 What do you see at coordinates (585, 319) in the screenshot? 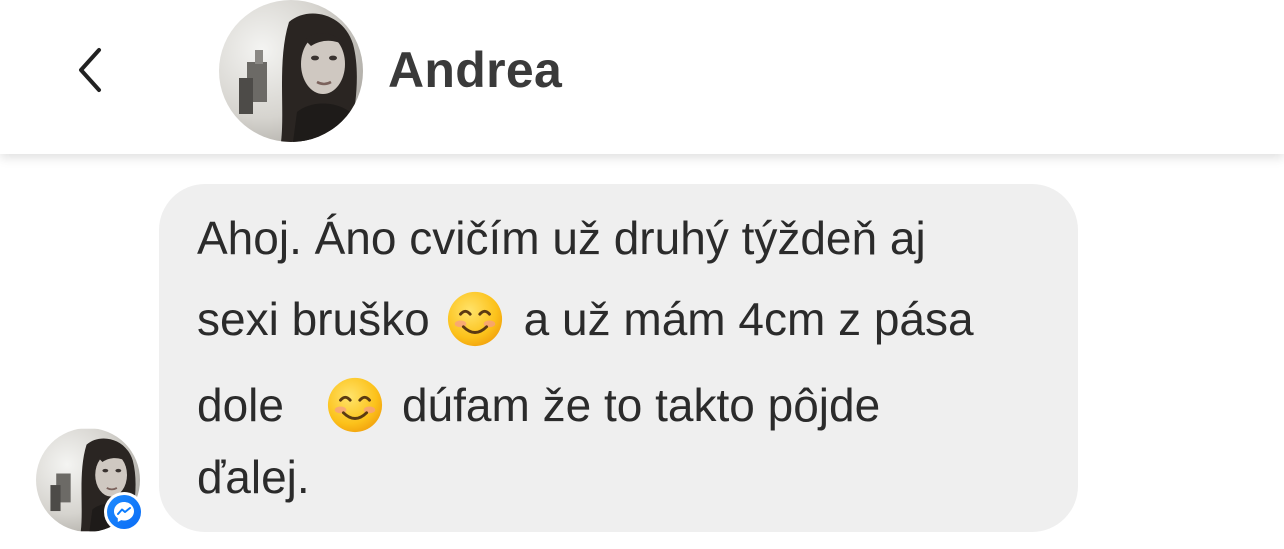
I see `message-line: sexi bruško a už mám 4cm z pása` at bounding box center [585, 319].